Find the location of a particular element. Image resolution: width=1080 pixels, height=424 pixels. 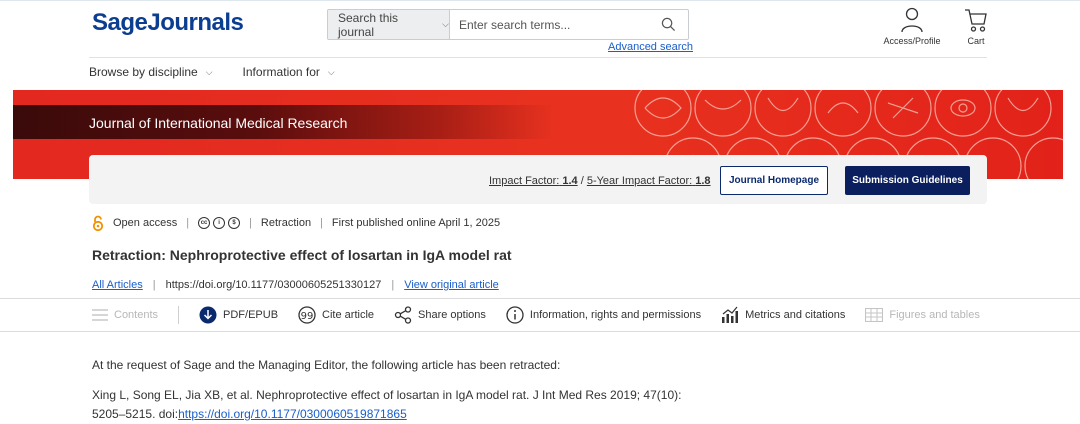

impact-factor-value: 1.4 is located at coordinates (570, 181).